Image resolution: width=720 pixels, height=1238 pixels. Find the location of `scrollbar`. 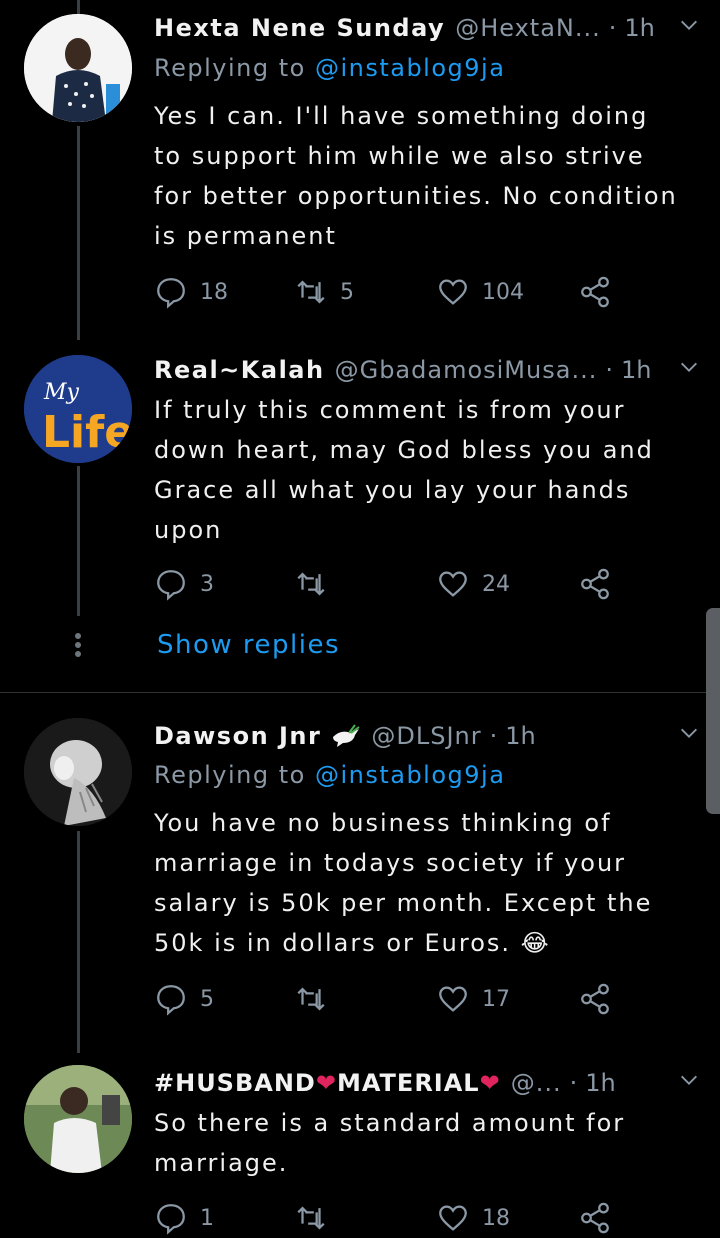

scrollbar is located at coordinates (713, 711).